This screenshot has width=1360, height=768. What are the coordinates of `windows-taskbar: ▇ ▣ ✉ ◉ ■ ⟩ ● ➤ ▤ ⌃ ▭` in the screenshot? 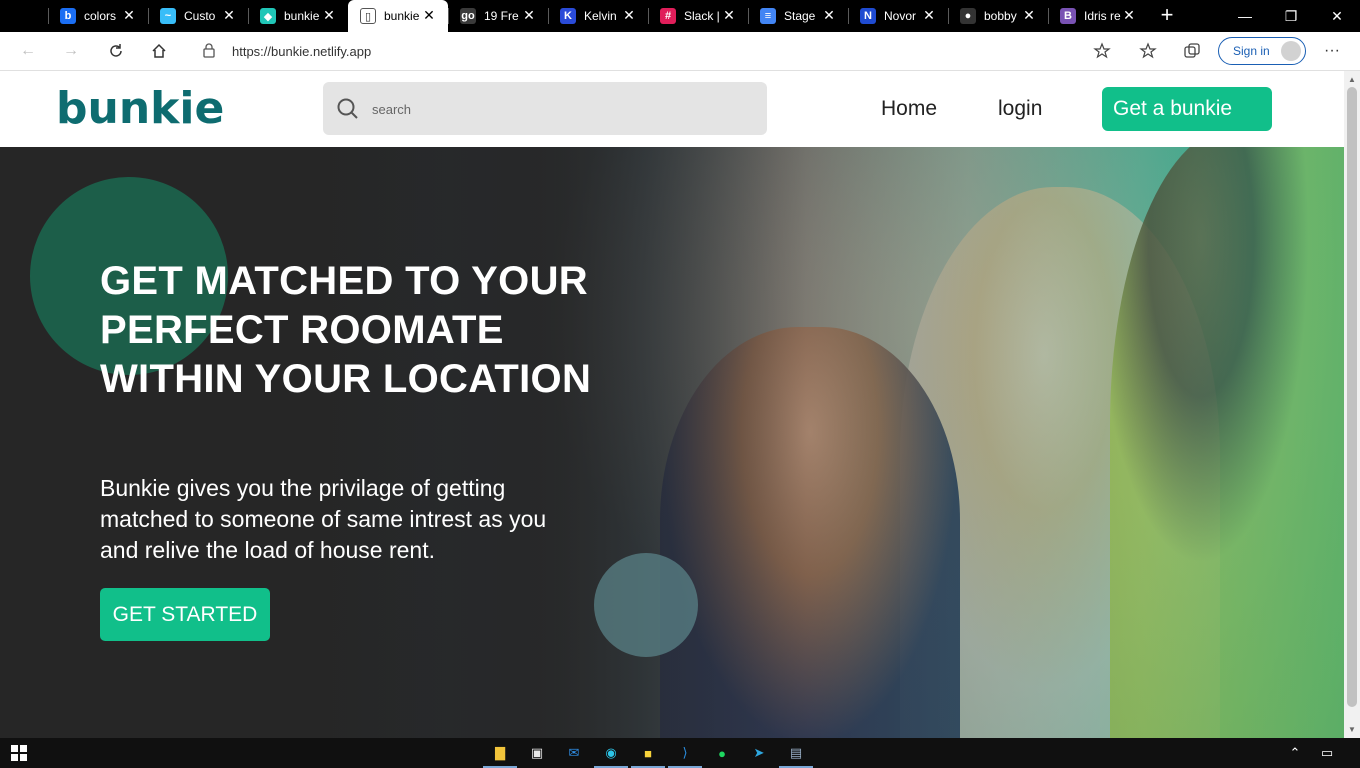 It's located at (680, 753).